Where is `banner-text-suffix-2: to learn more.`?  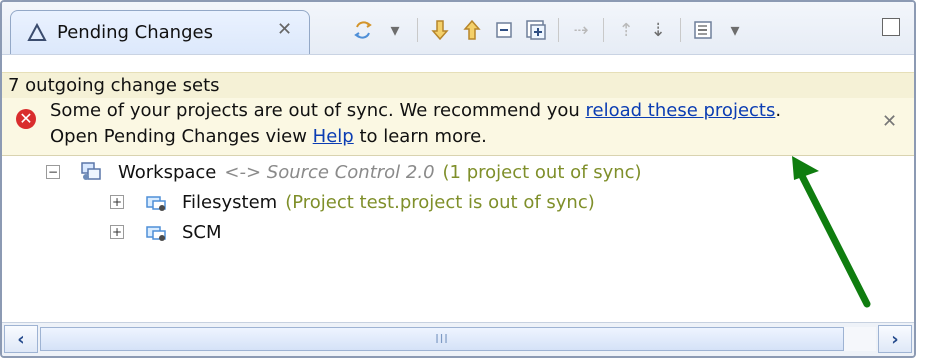
banner-text-suffix-2: to learn more. is located at coordinates (420, 136).